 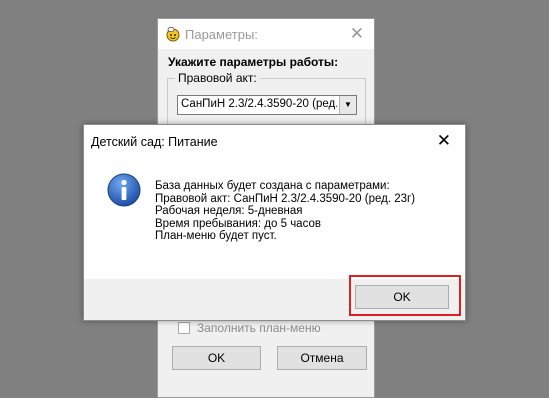 I want to click on info-icon, so click(x=124, y=190).